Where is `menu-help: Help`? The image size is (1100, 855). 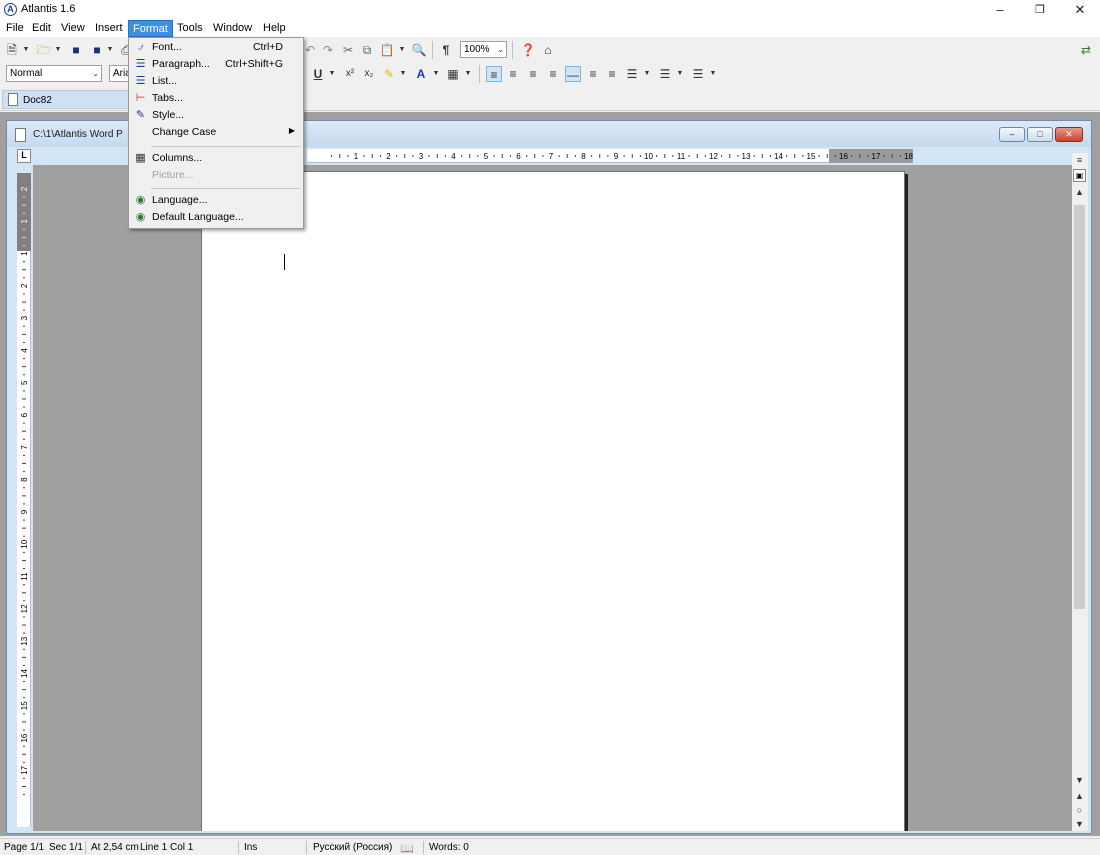
menu-help: Help is located at coordinates (274, 28).